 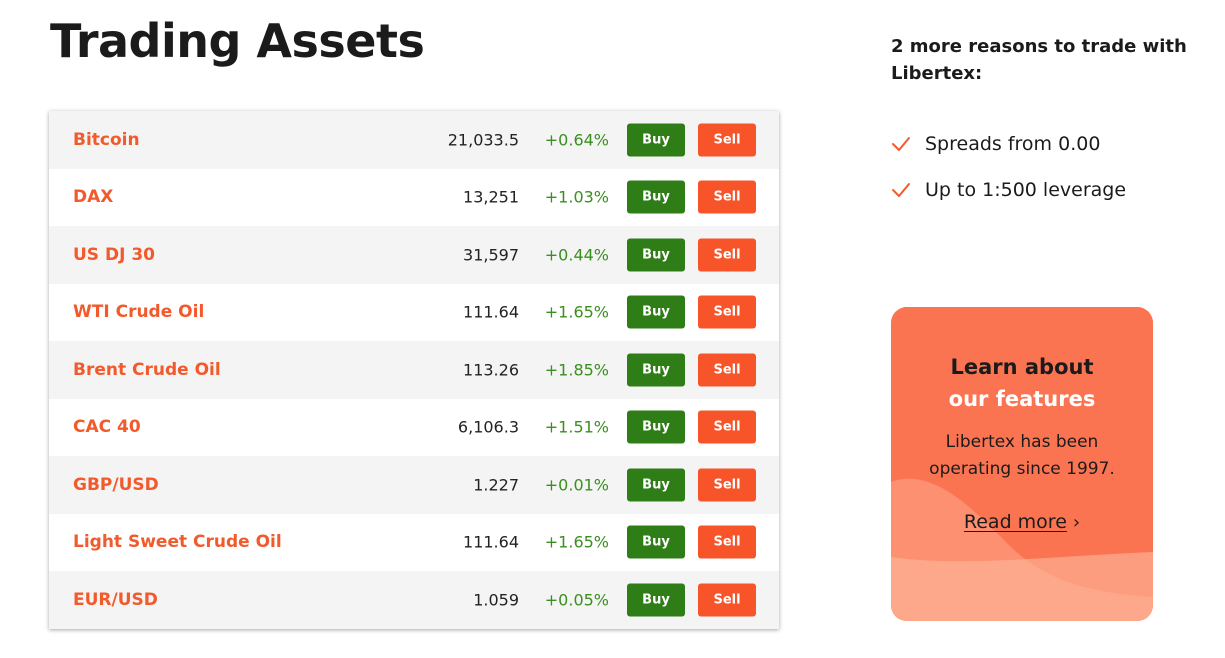 What do you see at coordinates (414, 140) in the screenshot?
I see `table-row: Bitcoin 21,033.5 +0.64% Buy Sell` at bounding box center [414, 140].